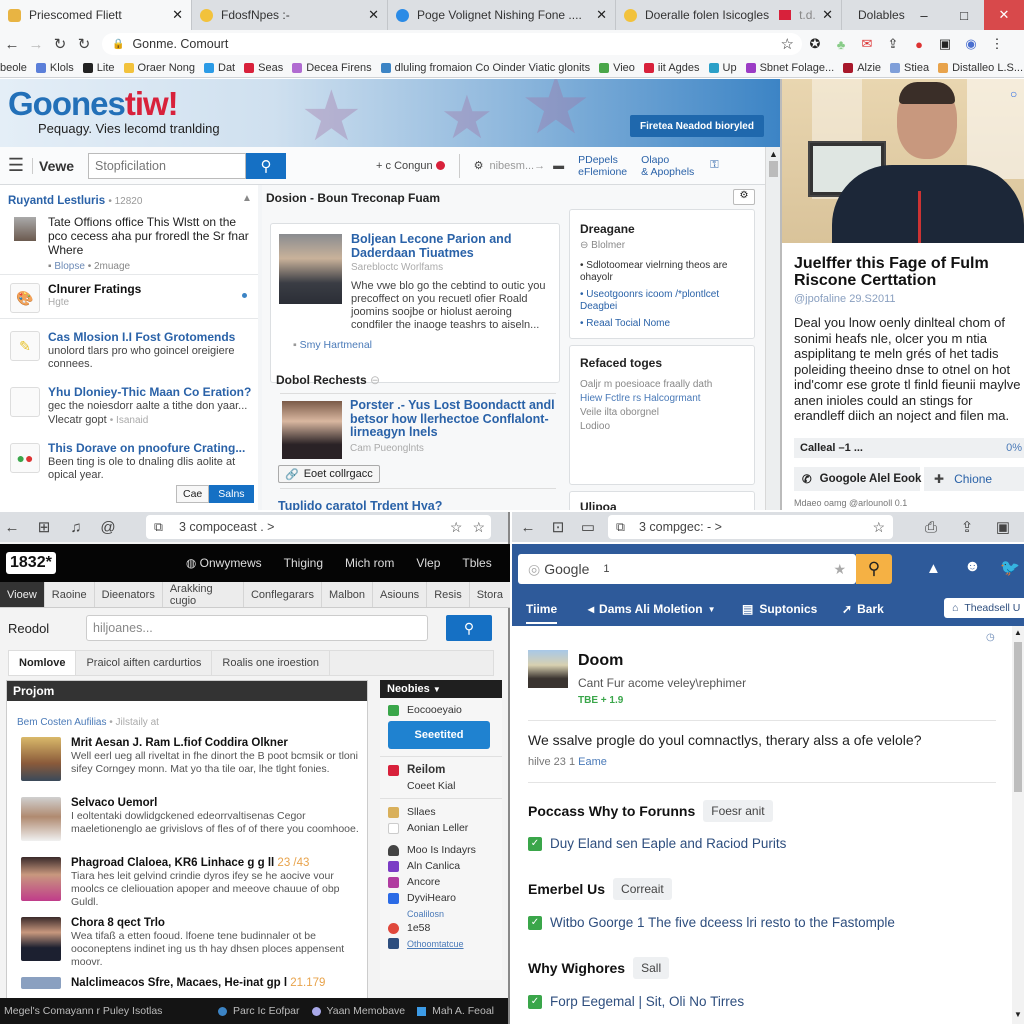 This screenshot has height=1024, width=1024. I want to click on widget-primary-button: Seeetited, so click(439, 735).